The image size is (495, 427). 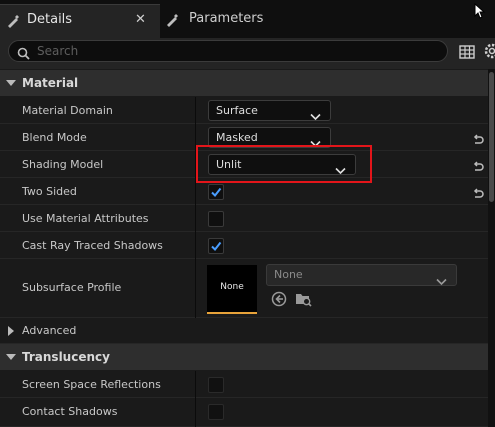 I want to click on tab-parameters-label: Parameters, so click(x=226, y=18).